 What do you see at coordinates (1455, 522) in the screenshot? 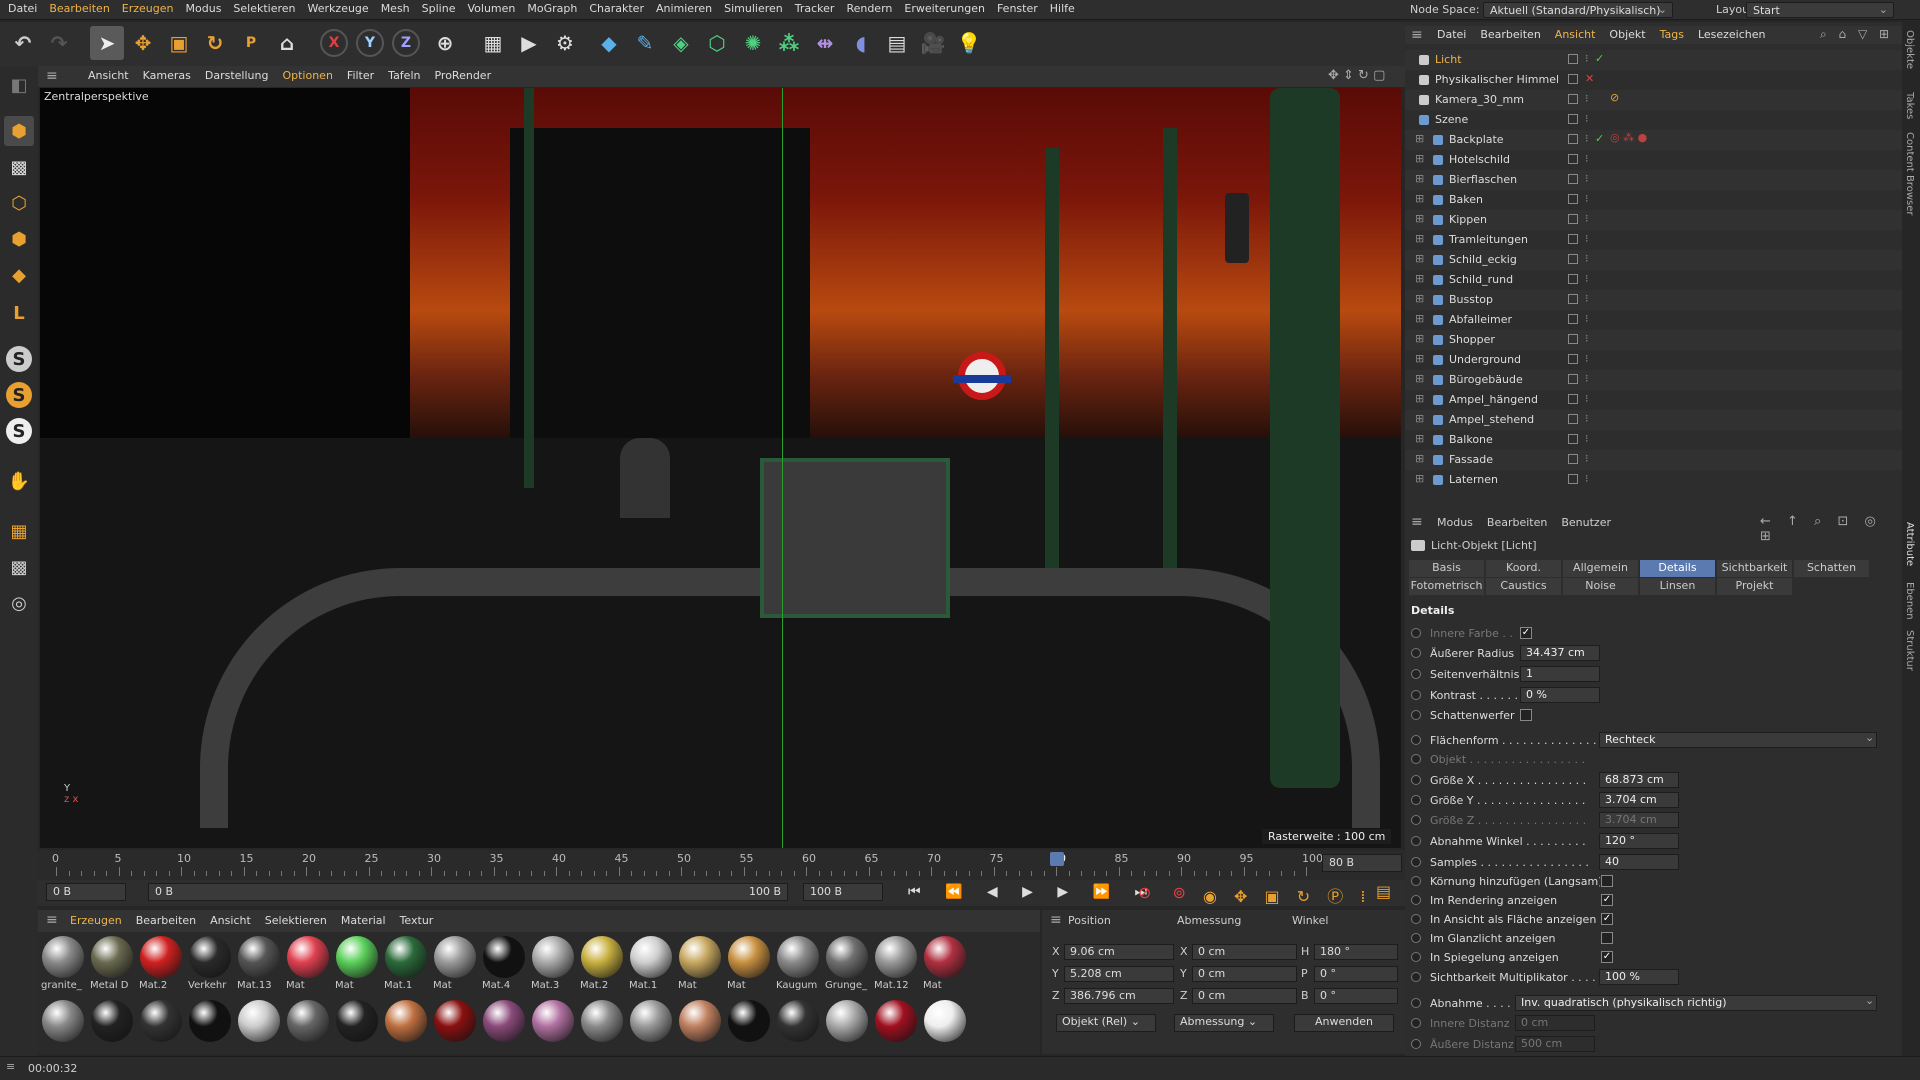
I see `attr-menu-modus: Modus` at bounding box center [1455, 522].